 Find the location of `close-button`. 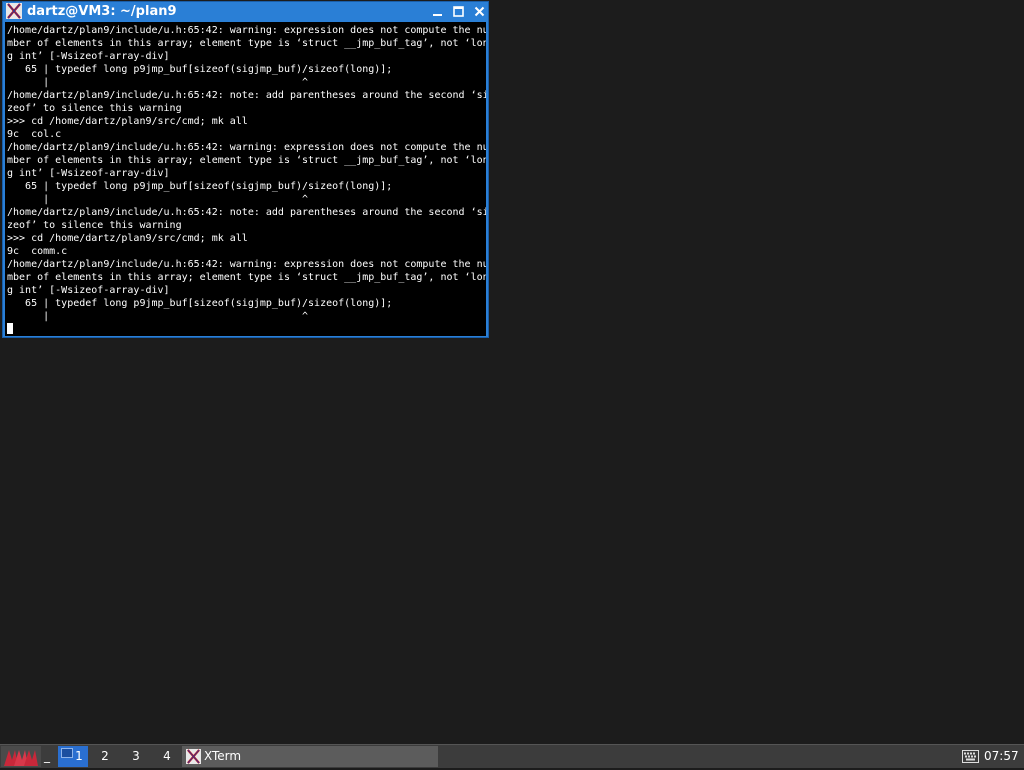

close-button is located at coordinates (479, 11).